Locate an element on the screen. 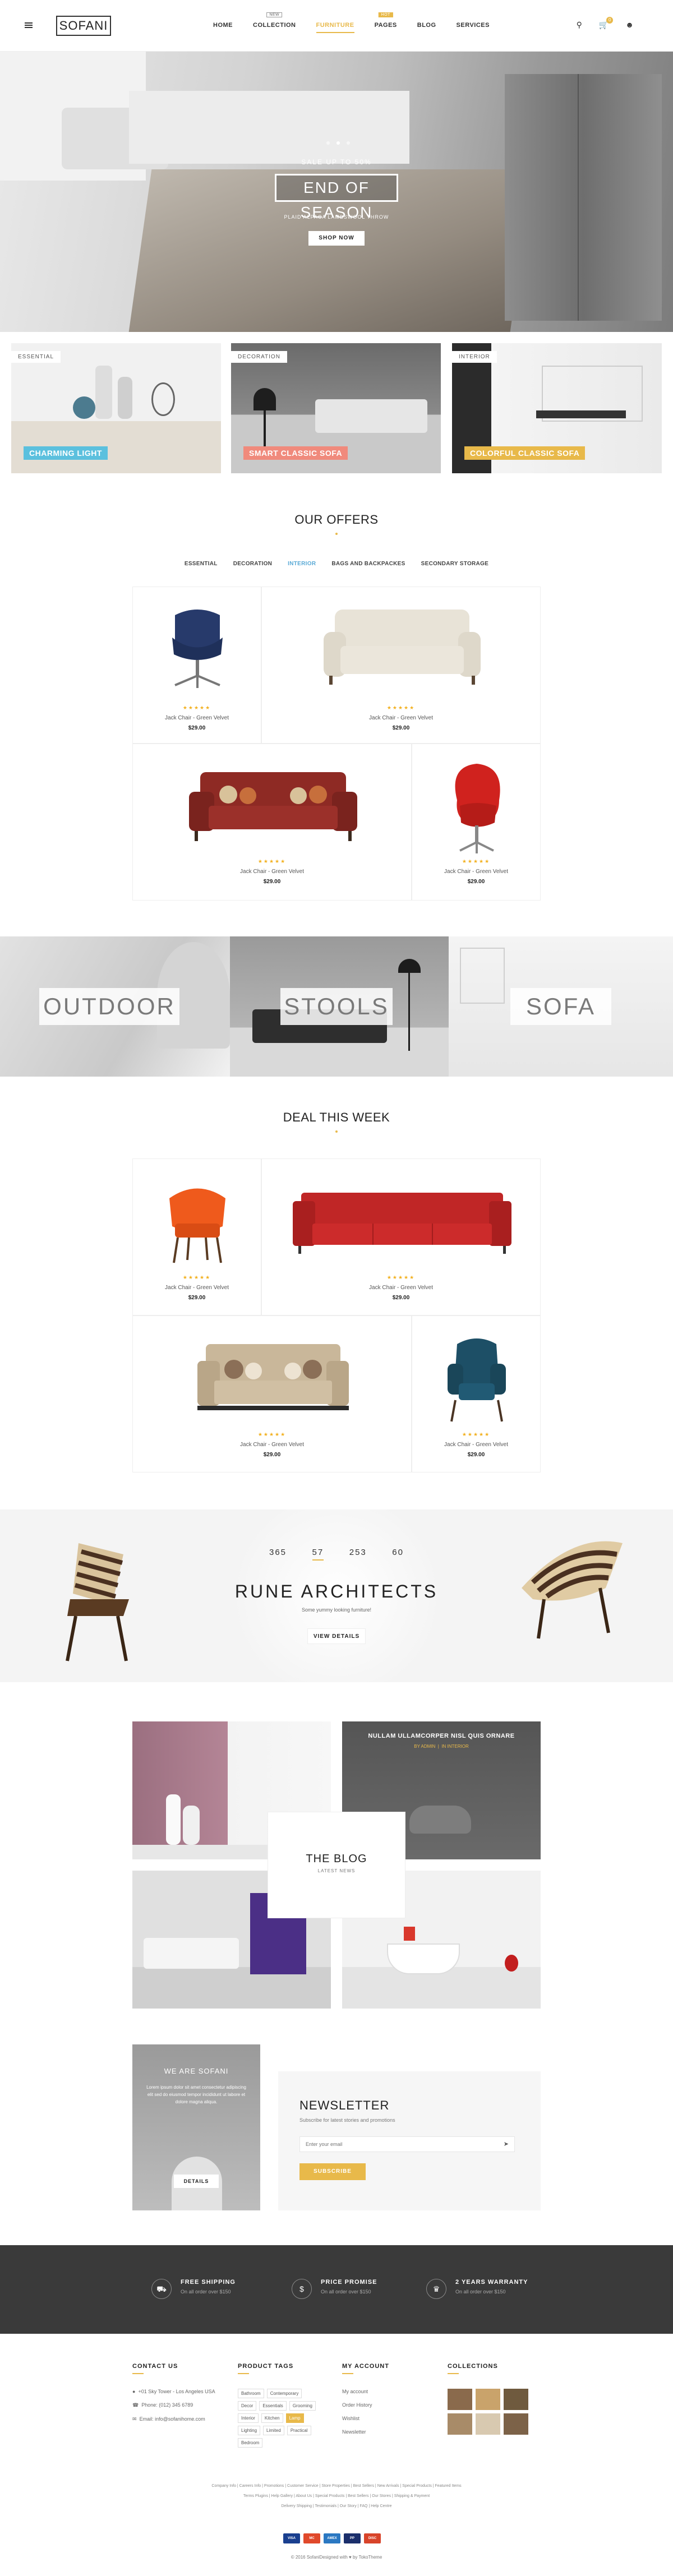 This screenshot has width=673, height=2576. phone-icon: ☎ is located at coordinates (135, 2405).